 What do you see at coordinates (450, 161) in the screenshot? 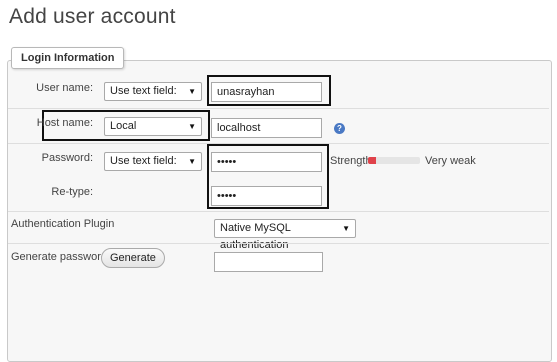
I see `strength-value: Very weak` at bounding box center [450, 161].